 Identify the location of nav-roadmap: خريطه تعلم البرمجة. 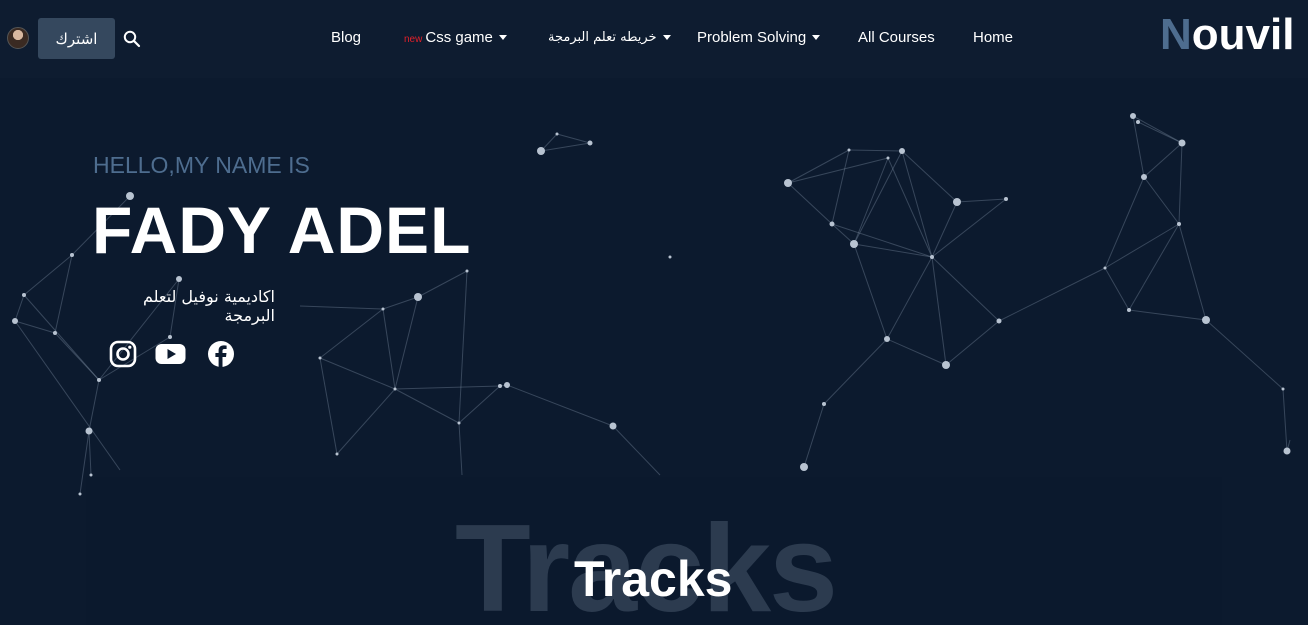
(609, 37).